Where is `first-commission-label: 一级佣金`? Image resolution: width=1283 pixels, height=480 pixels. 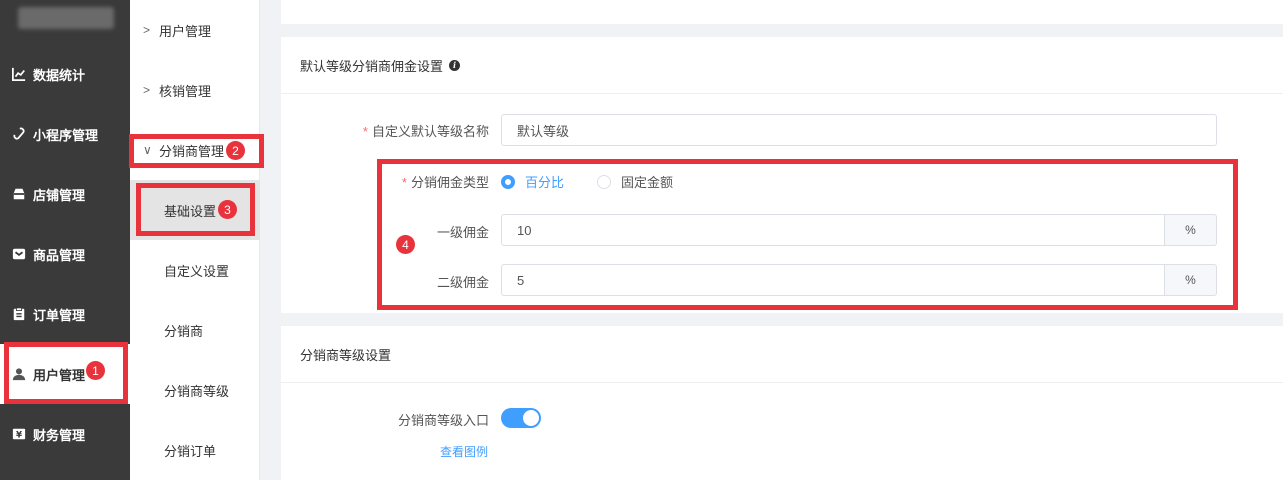
first-commission-label: 一级佣金 is located at coordinates (385, 231).